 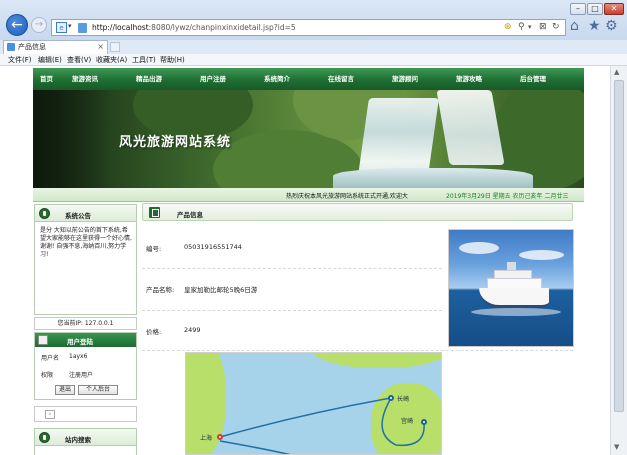 What do you see at coordinates (192, 330) in the screenshot?
I see `price-value: 2499` at bounding box center [192, 330].